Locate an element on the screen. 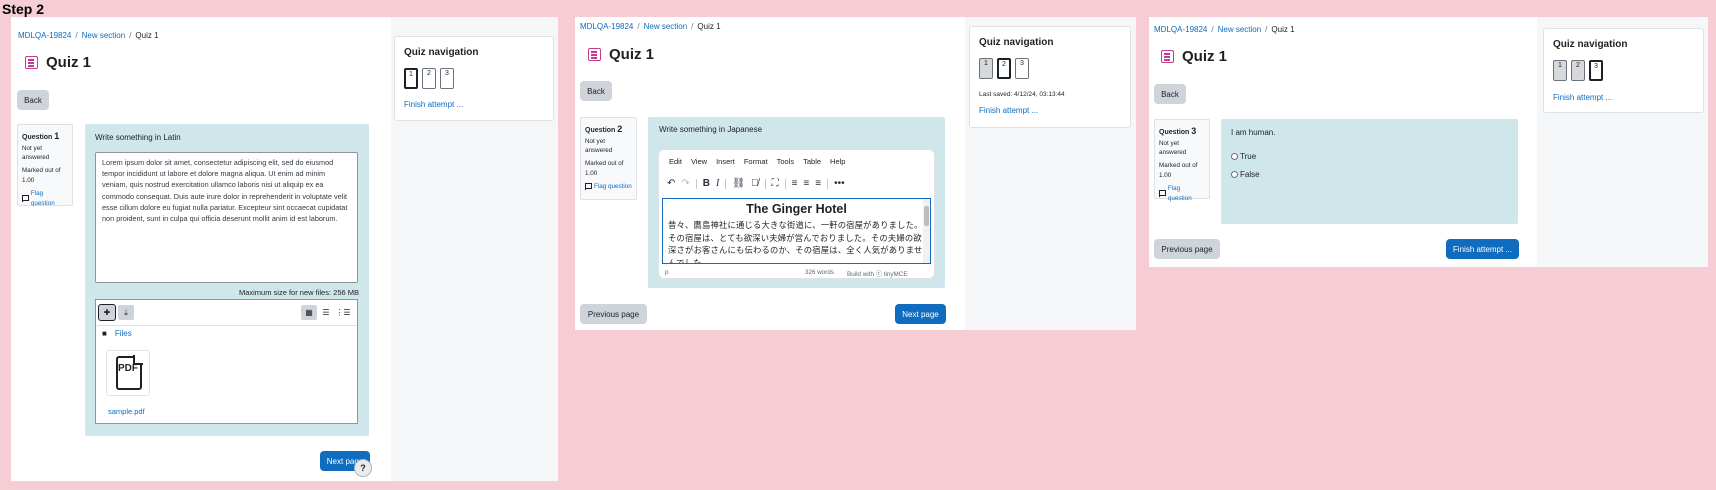 The height and width of the screenshot is (490, 1716). grid-icon: ▦ is located at coordinates (309, 312).